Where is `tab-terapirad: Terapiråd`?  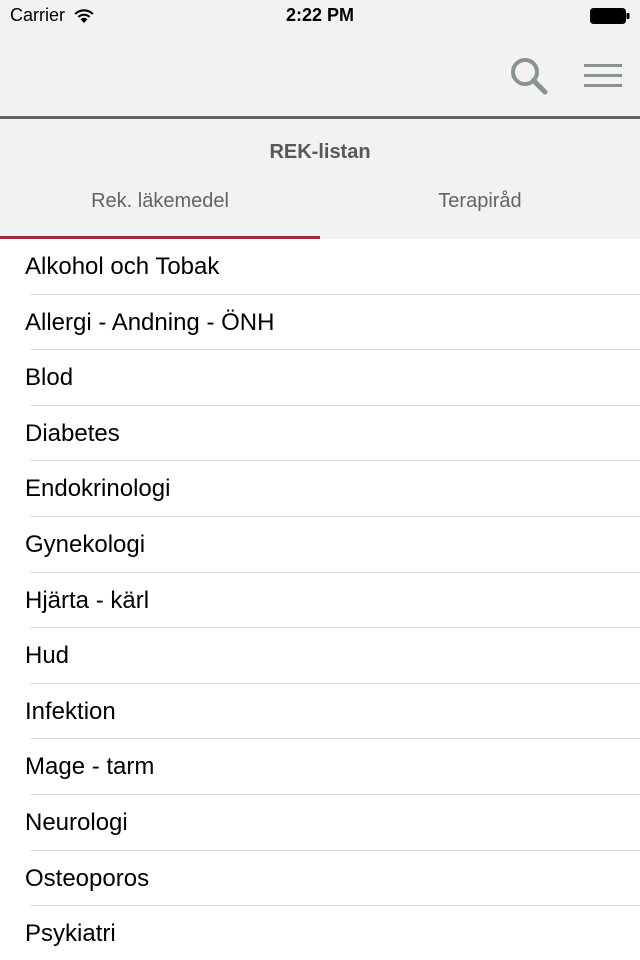 tab-terapirad: Terapiråd is located at coordinates (480, 209).